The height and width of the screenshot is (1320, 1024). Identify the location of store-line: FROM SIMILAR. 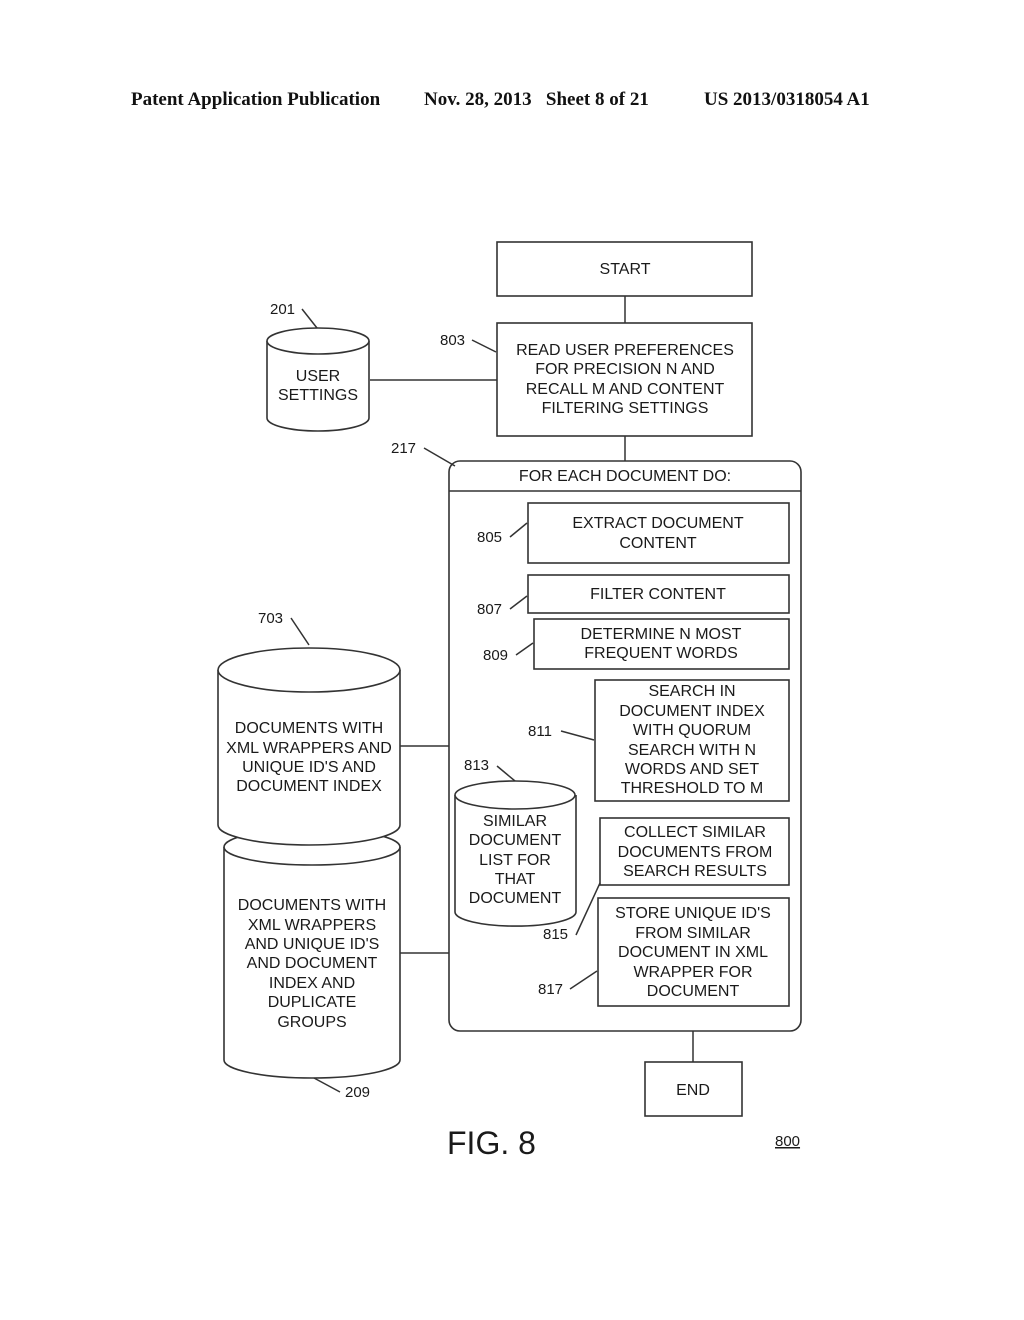
(693, 933).